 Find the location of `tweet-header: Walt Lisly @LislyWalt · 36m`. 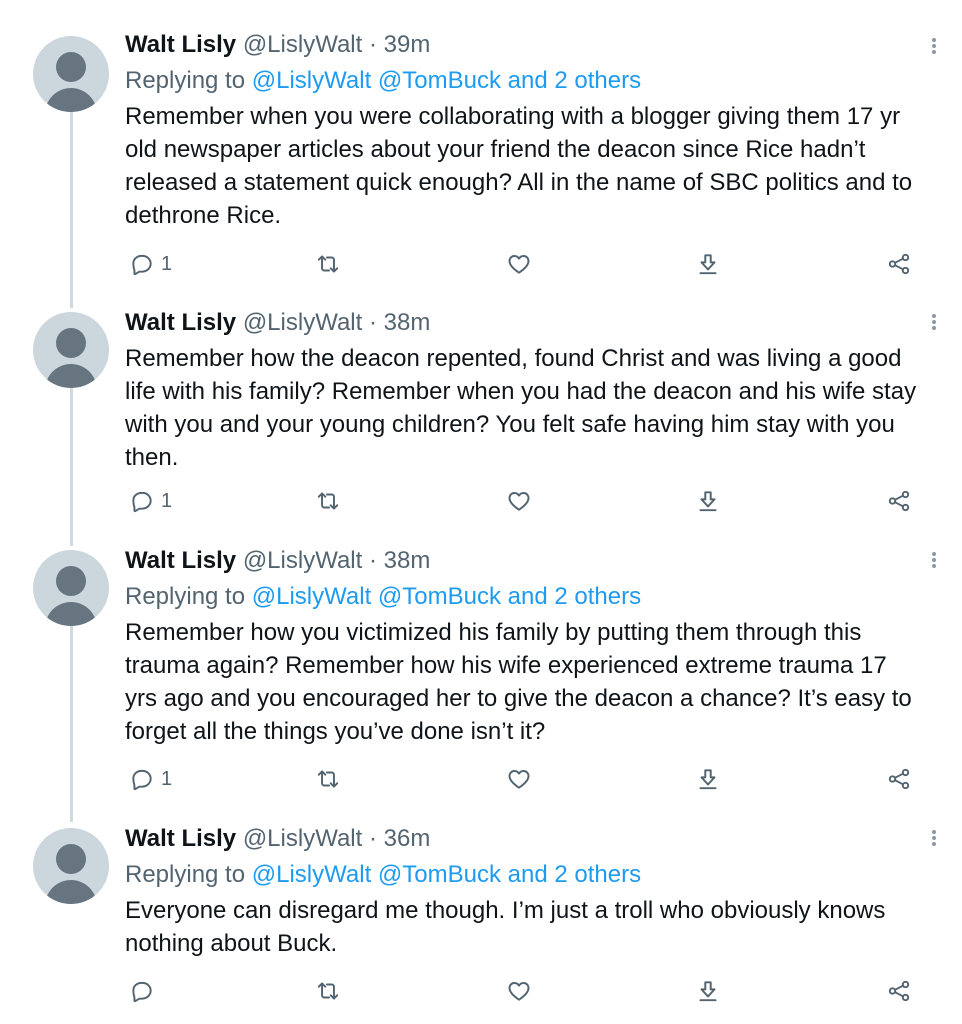

tweet-header: Walt Lisly @LislyWalt · 36m is located at coordinates (525, 839).